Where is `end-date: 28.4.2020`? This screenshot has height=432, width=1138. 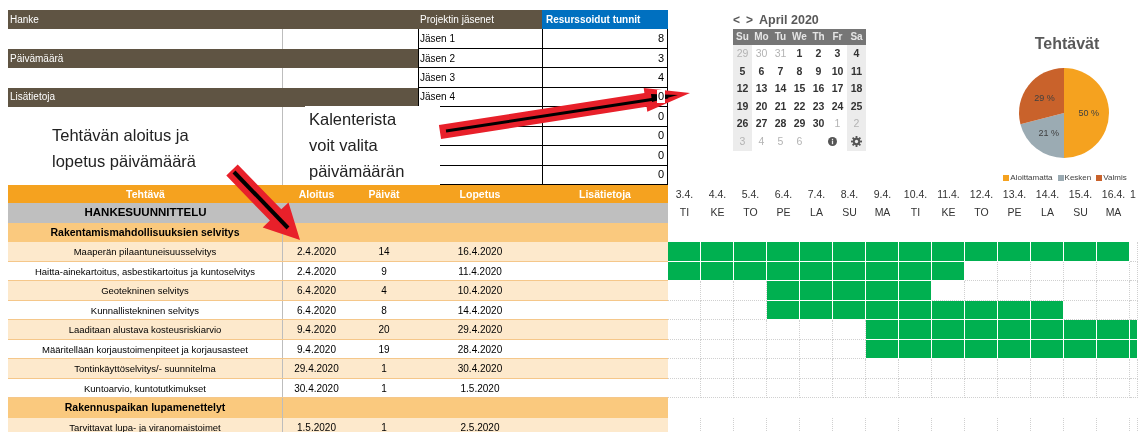
end-date: 28.4.2020 is located at coordinates (480, 349).